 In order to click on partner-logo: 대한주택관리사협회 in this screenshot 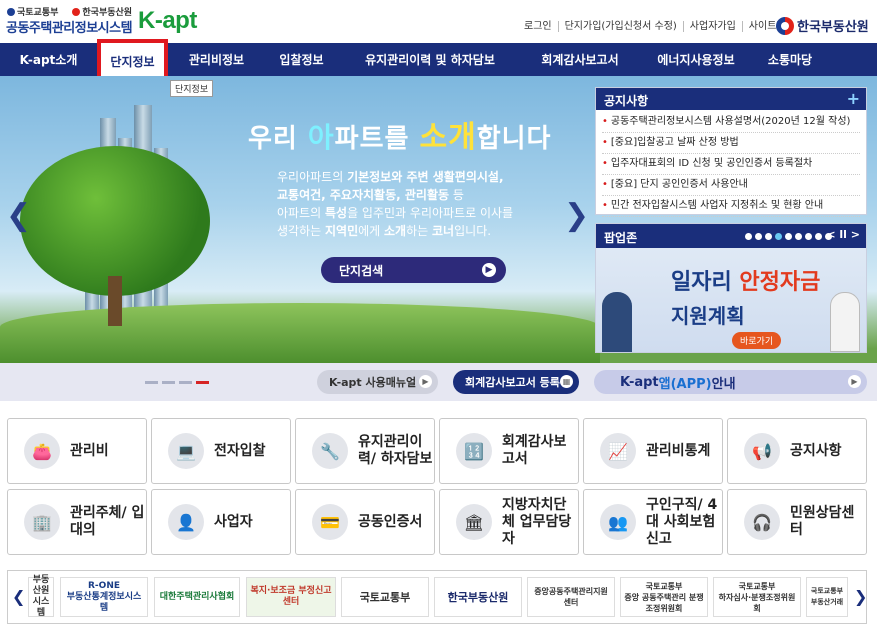, I will do `click(197, 597)`.